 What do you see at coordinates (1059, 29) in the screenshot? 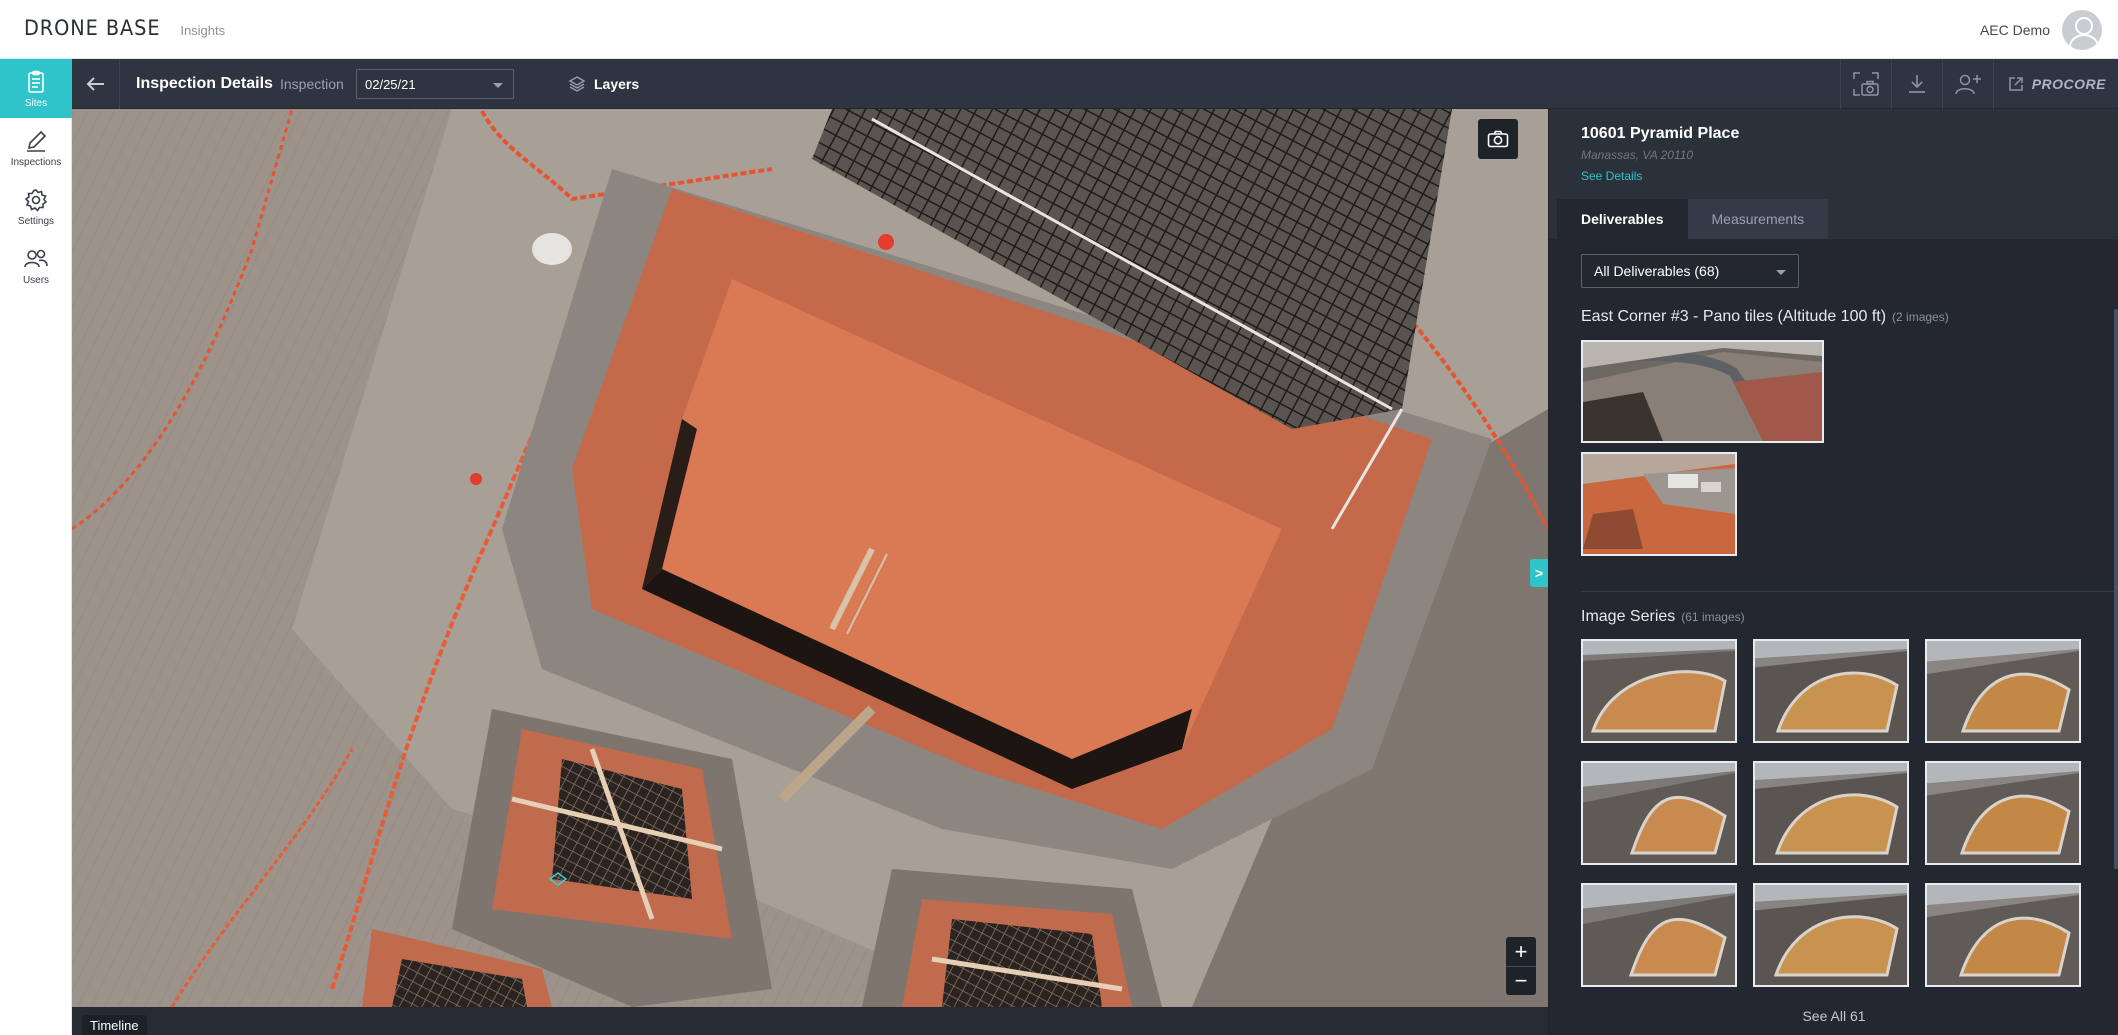
I see `top-bar: DRONE BASE Insights AEC Demo` at bounding box center [1059, 29].